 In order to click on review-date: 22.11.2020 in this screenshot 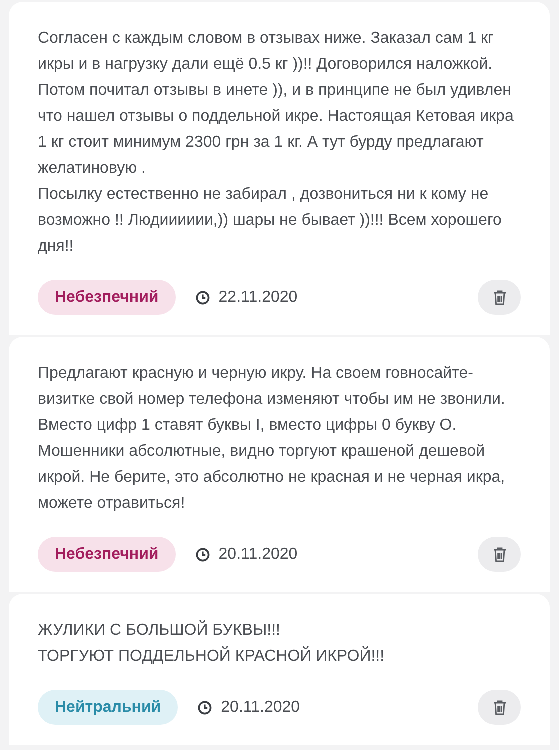, I will do `click(258, 297)`.